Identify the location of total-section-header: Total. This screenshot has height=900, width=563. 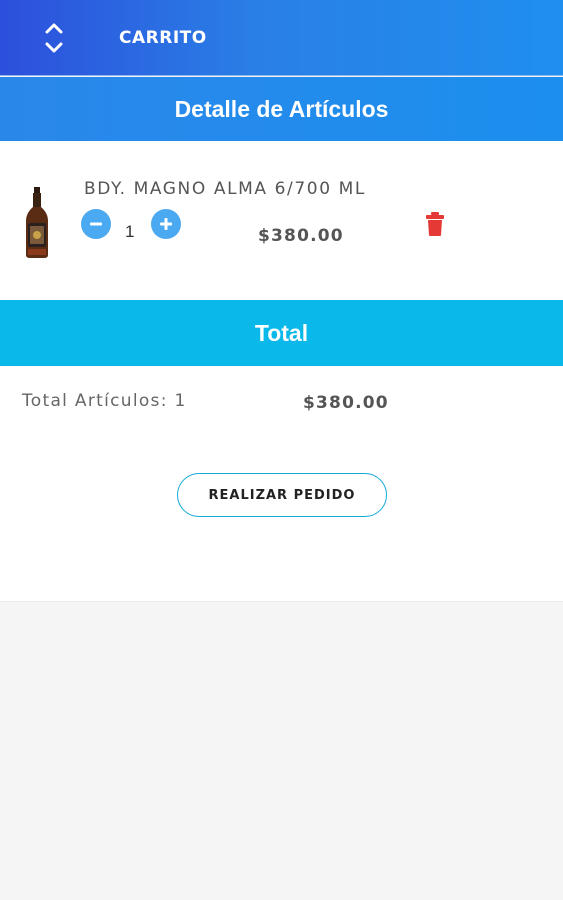
(281, 333).